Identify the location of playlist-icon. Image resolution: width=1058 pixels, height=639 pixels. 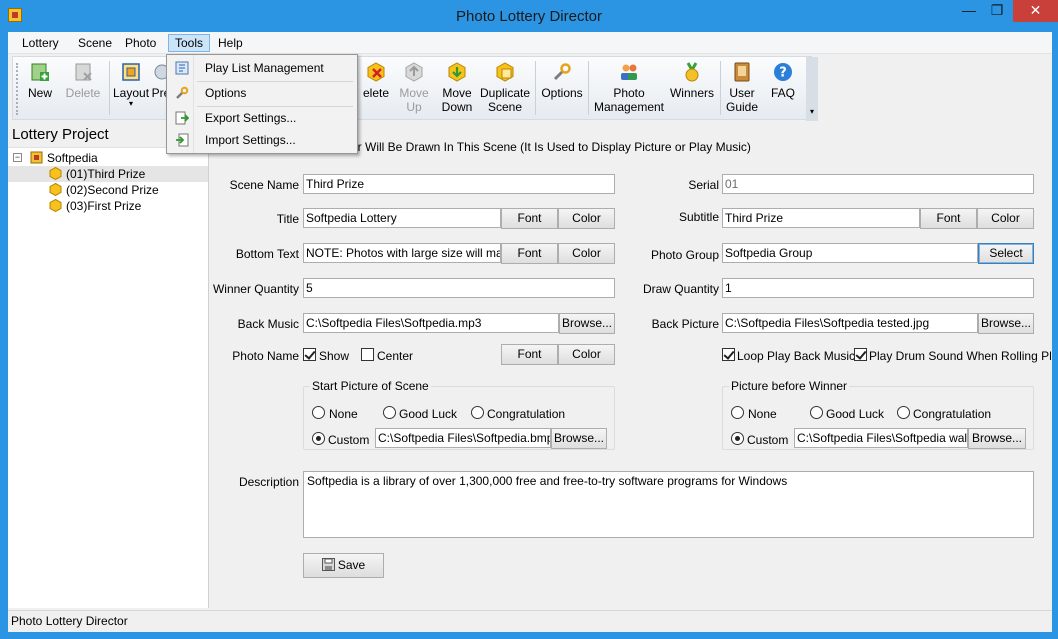
(182, 68).